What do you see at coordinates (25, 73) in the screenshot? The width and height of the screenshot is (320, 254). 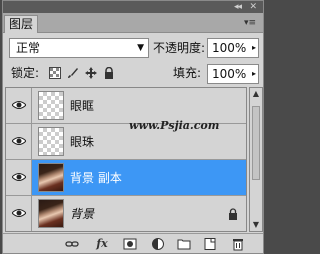 I see `lock-label: 锁定:` at bounding box center [25, 73].